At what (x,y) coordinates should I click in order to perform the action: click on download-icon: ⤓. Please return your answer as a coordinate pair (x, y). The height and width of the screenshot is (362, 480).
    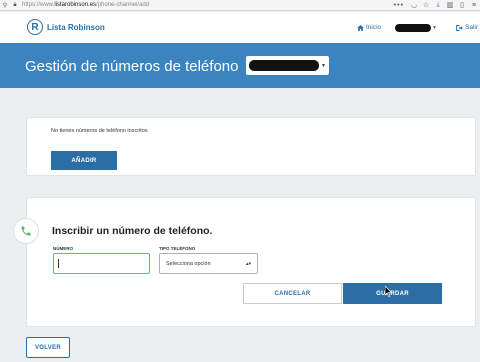
    Looking at the image, I should click on (438, 5).